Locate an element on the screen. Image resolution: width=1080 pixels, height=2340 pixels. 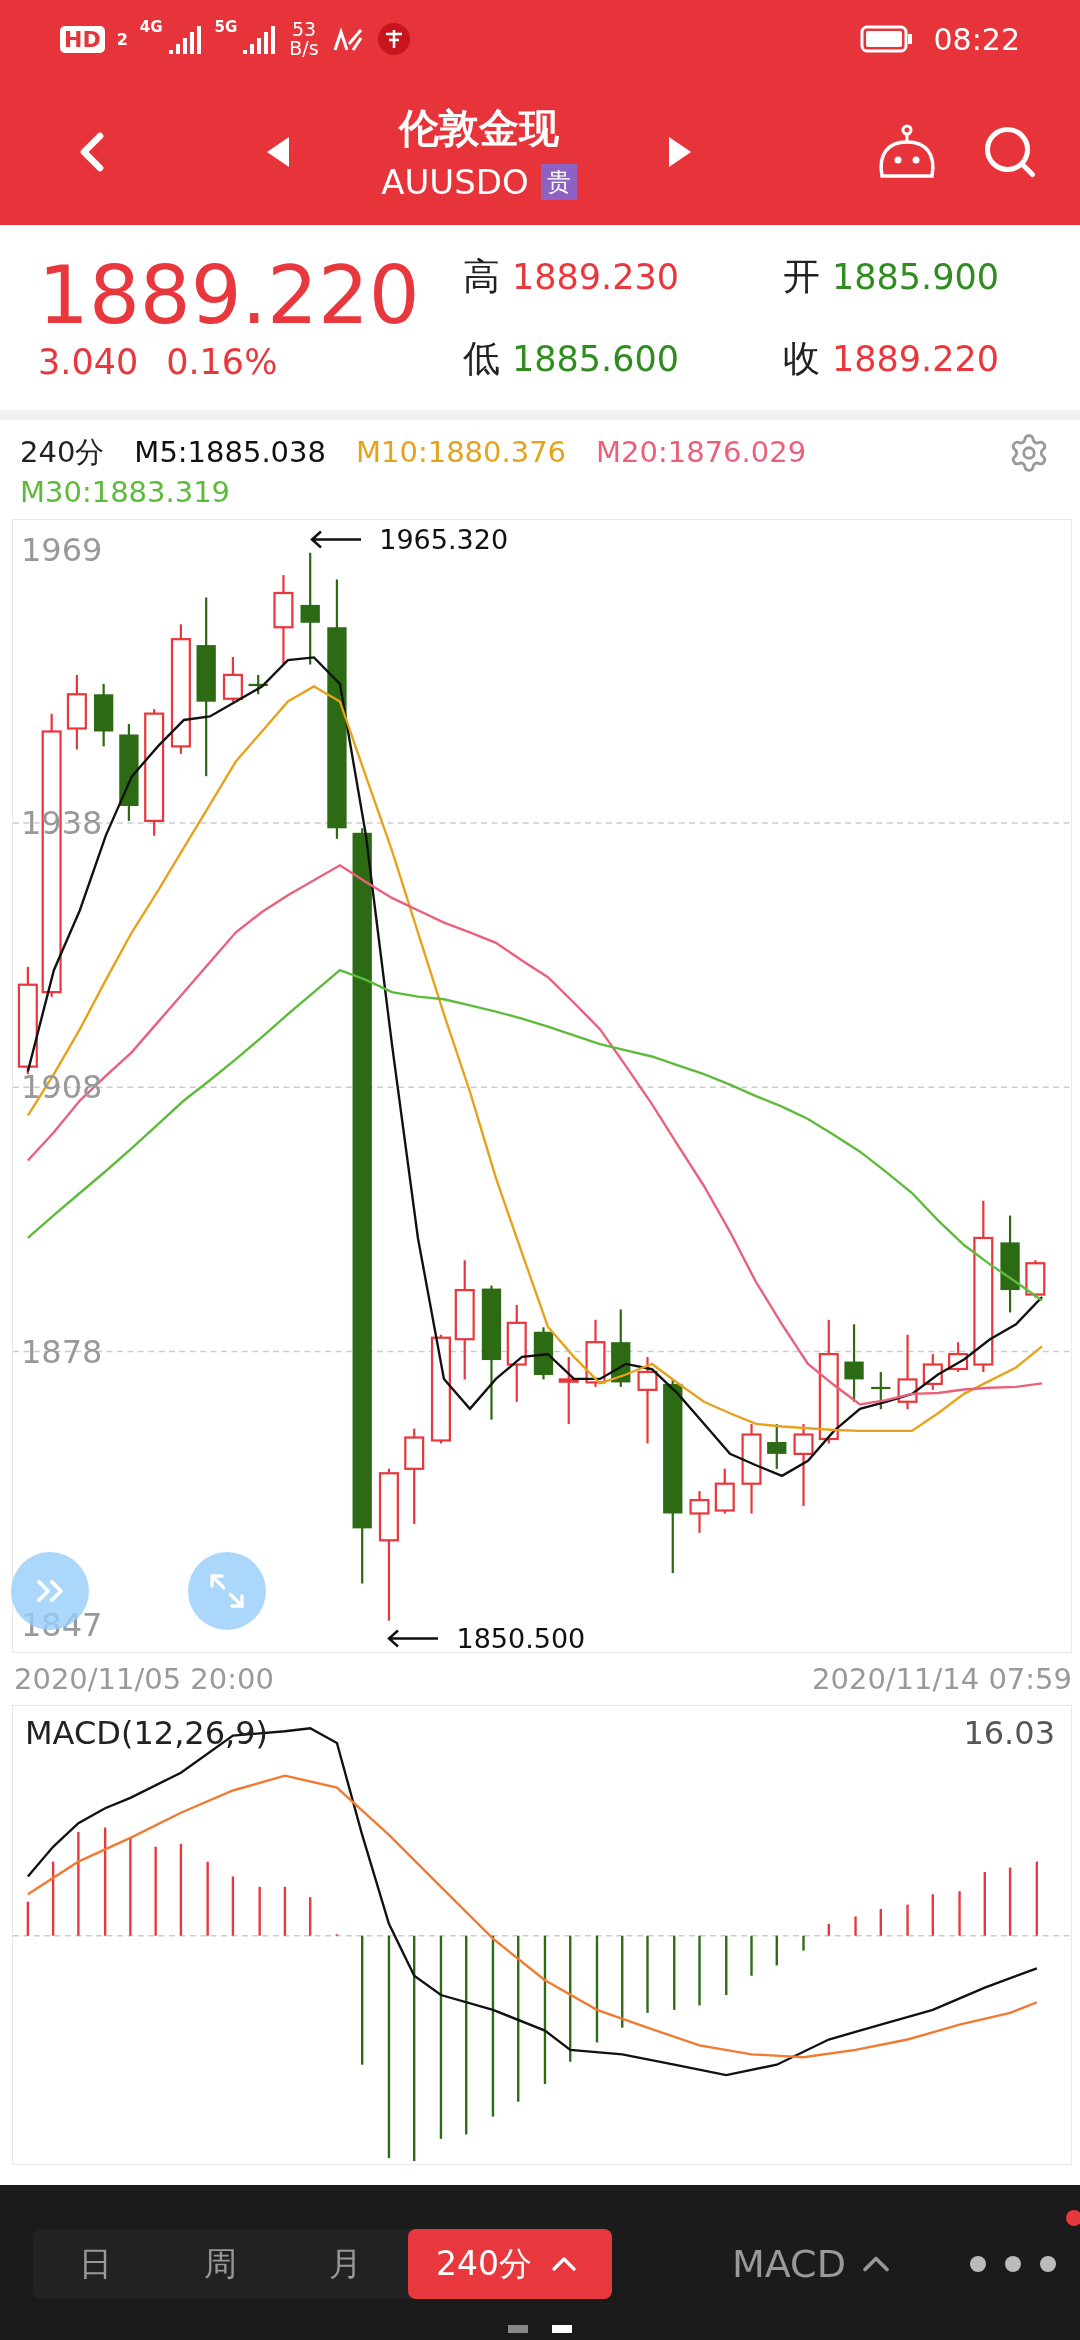
moving-average-value: M20:1876.029 is located at coordinates (701, 452).